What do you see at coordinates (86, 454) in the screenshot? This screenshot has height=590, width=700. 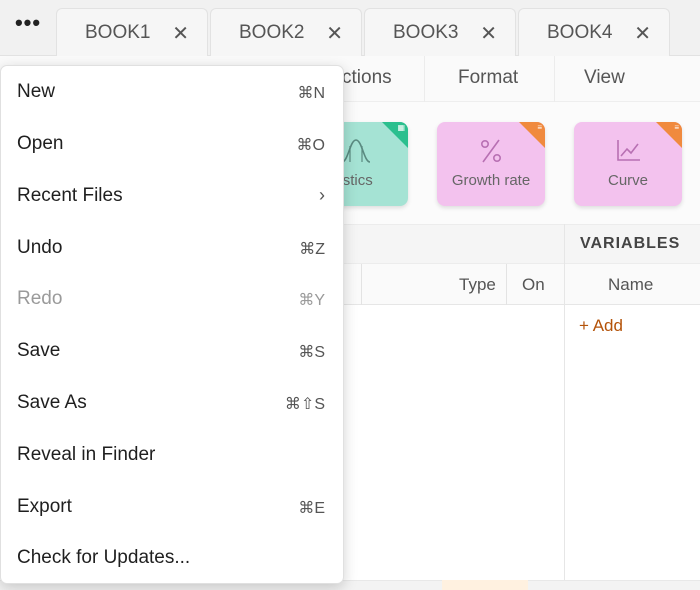 I see `menu-item-label: Reveal in Finder` at bounding box center [86, 454].